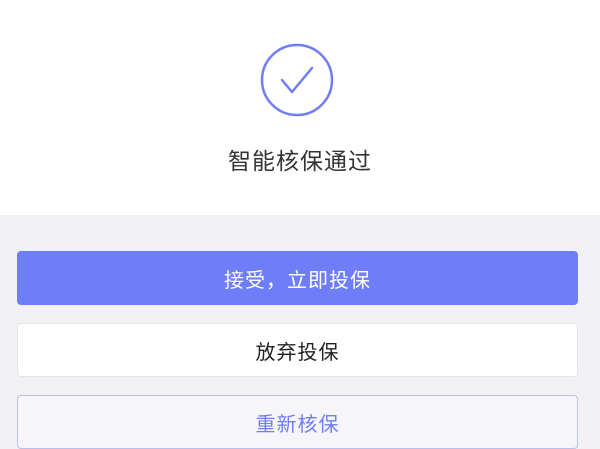 The image size is (600, 449). I want to click on accept-insure-button: 接受，立即投保, so click(297, 278).